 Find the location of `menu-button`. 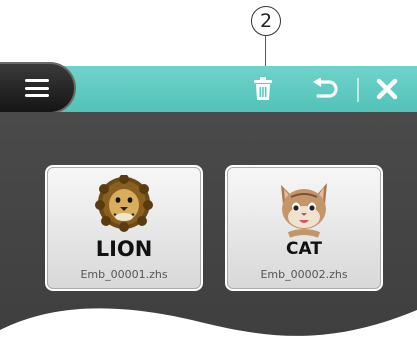

menu-button is located at coordinates (38, 88).